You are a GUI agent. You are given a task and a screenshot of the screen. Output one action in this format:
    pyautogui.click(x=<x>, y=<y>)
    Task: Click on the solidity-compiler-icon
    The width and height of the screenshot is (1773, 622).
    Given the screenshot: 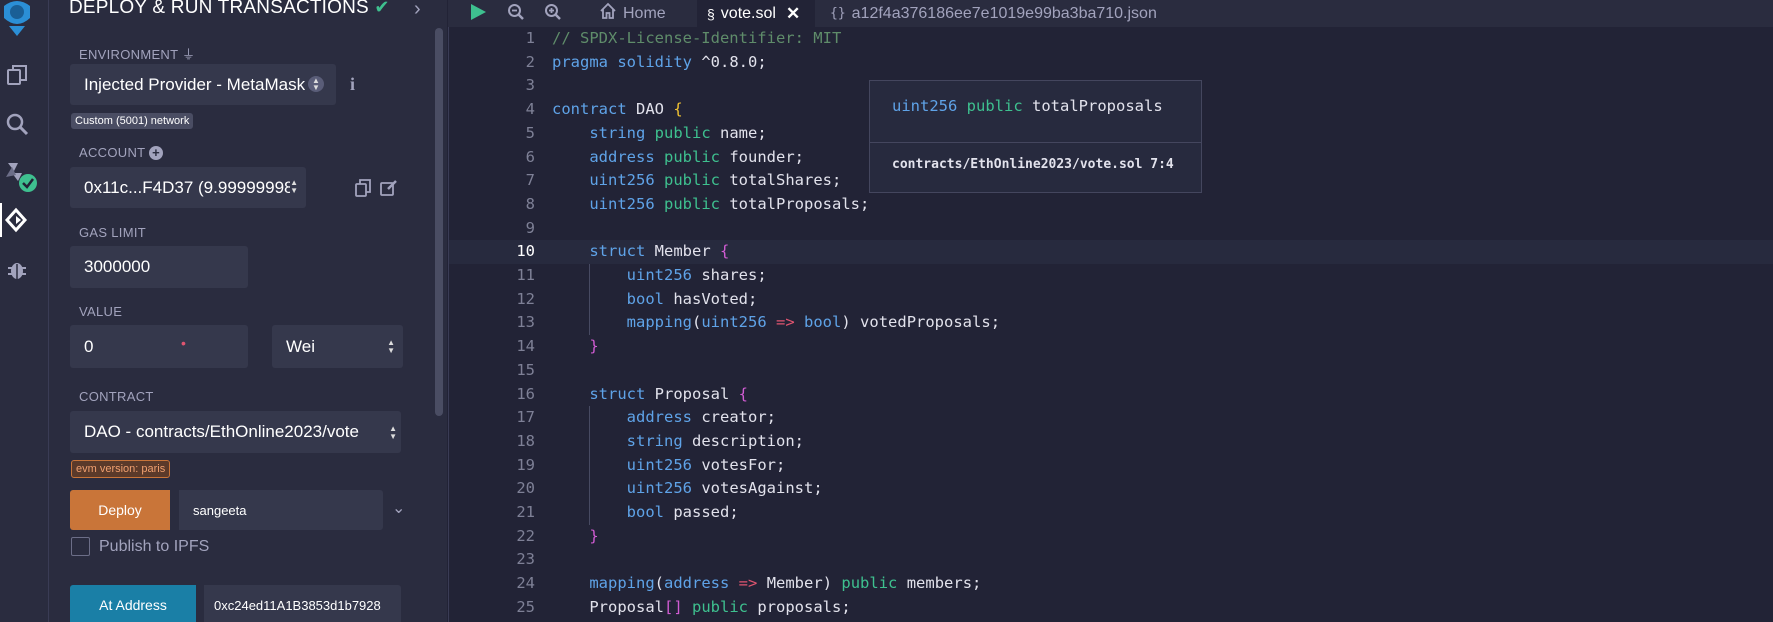 What is the action you would take?
    pyautogui.click(x=20, y=177)
    